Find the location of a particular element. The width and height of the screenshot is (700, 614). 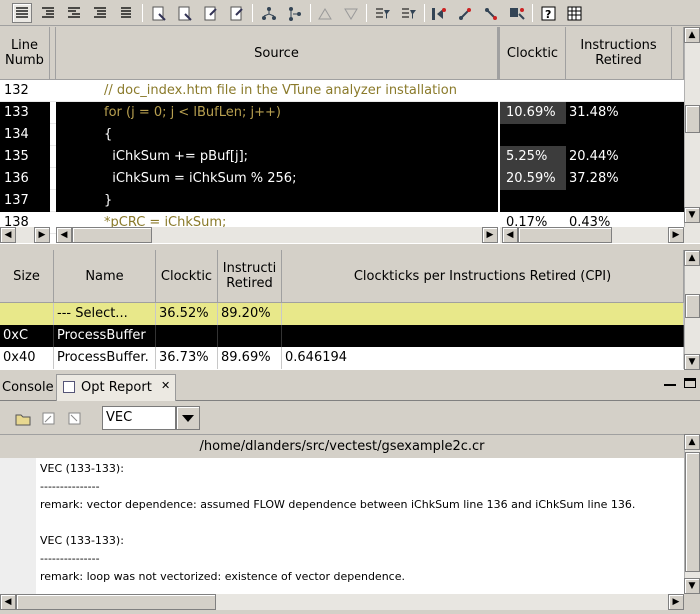

column-header-instructions: Instructi Retired is located at coordinates (250, 276).